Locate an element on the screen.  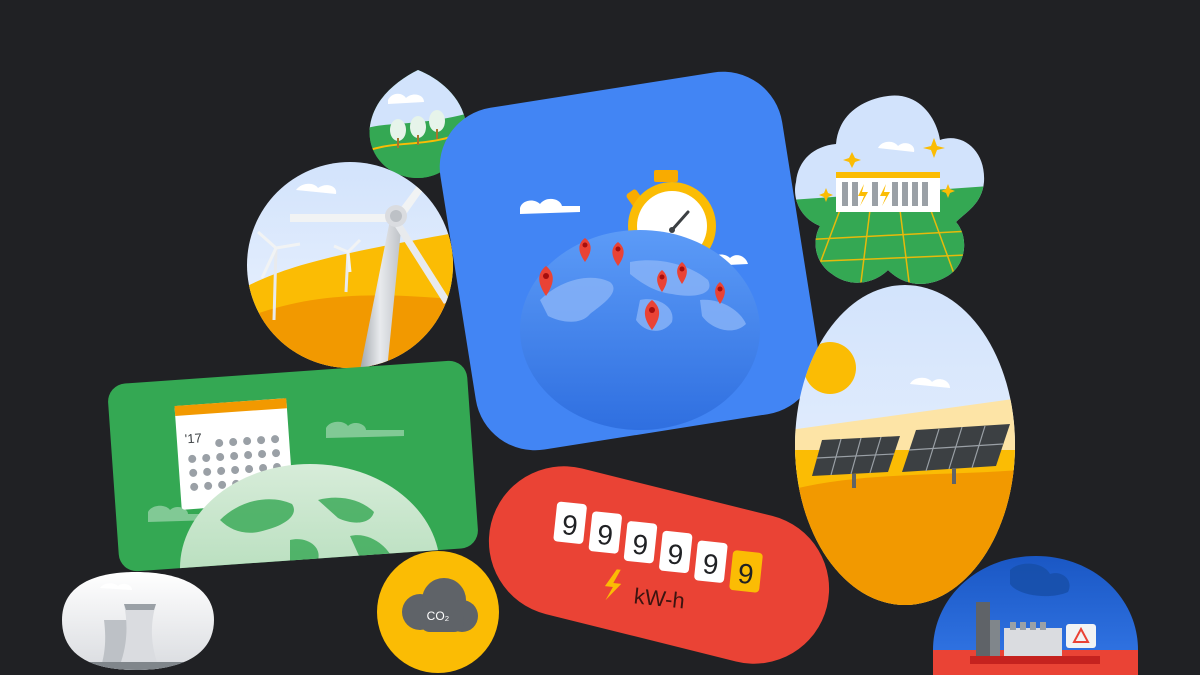
calendar-year-label: '17 is located at coordinates (193, 438).